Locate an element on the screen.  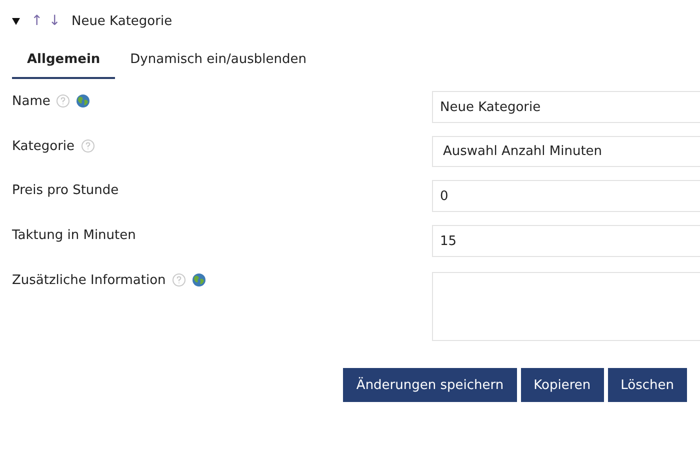
field-label: Name is located at coordinates (31, 101).